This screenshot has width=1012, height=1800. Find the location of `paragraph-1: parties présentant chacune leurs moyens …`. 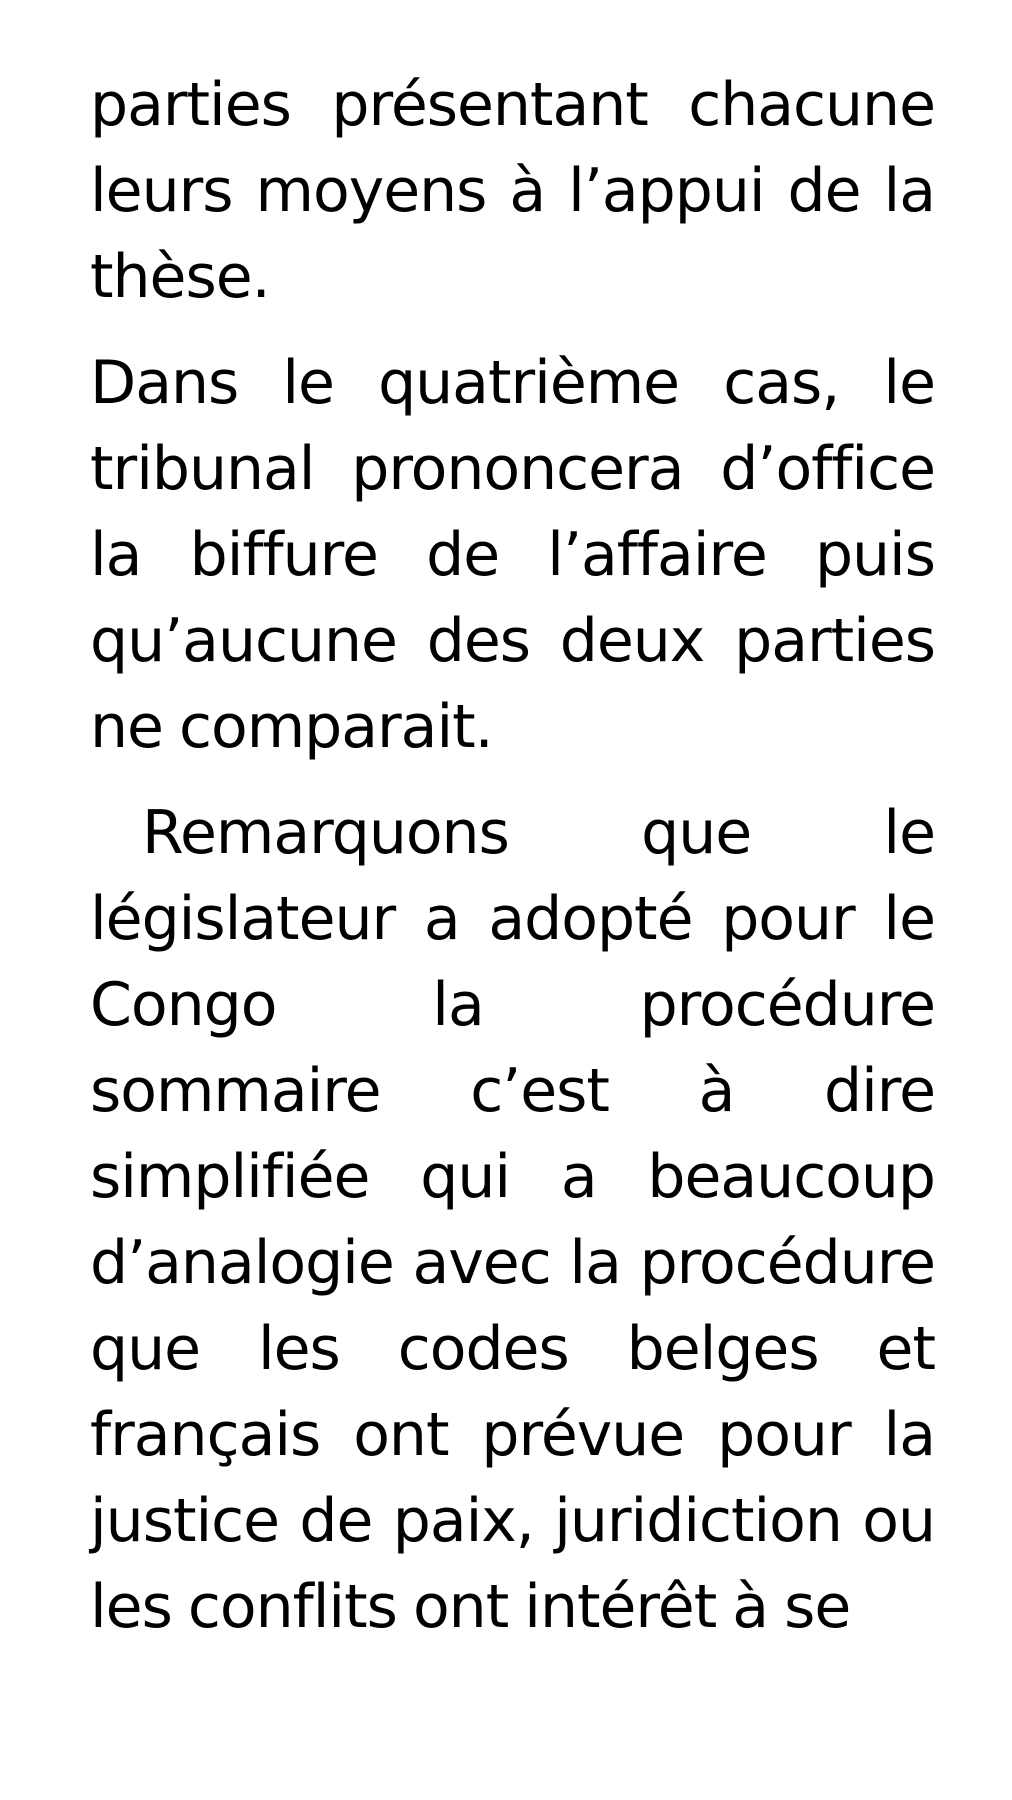

paragraph-1: parties présentant chacune leurs moyens … is located at coordinates (513, 191).